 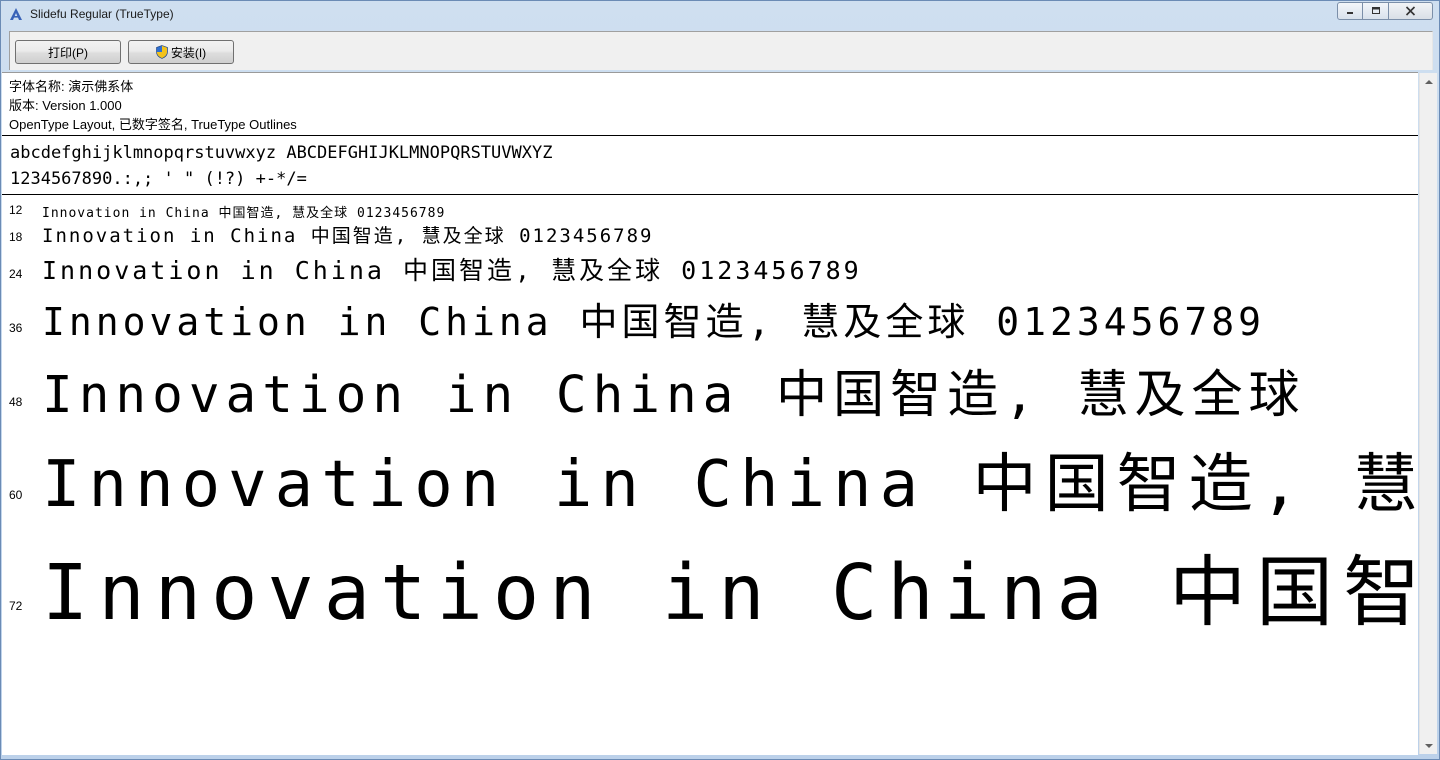 I want to click on minimize-icon, so click(x=1350, y=13).